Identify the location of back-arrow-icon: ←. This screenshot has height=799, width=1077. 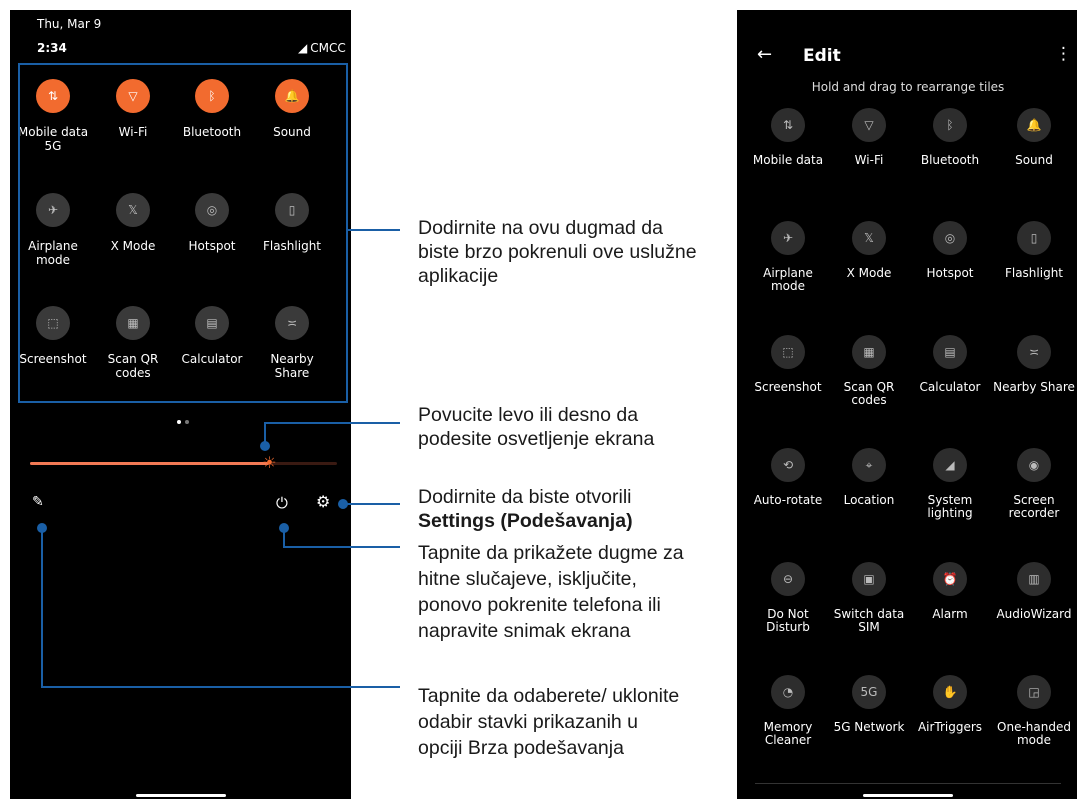
(764, 54).